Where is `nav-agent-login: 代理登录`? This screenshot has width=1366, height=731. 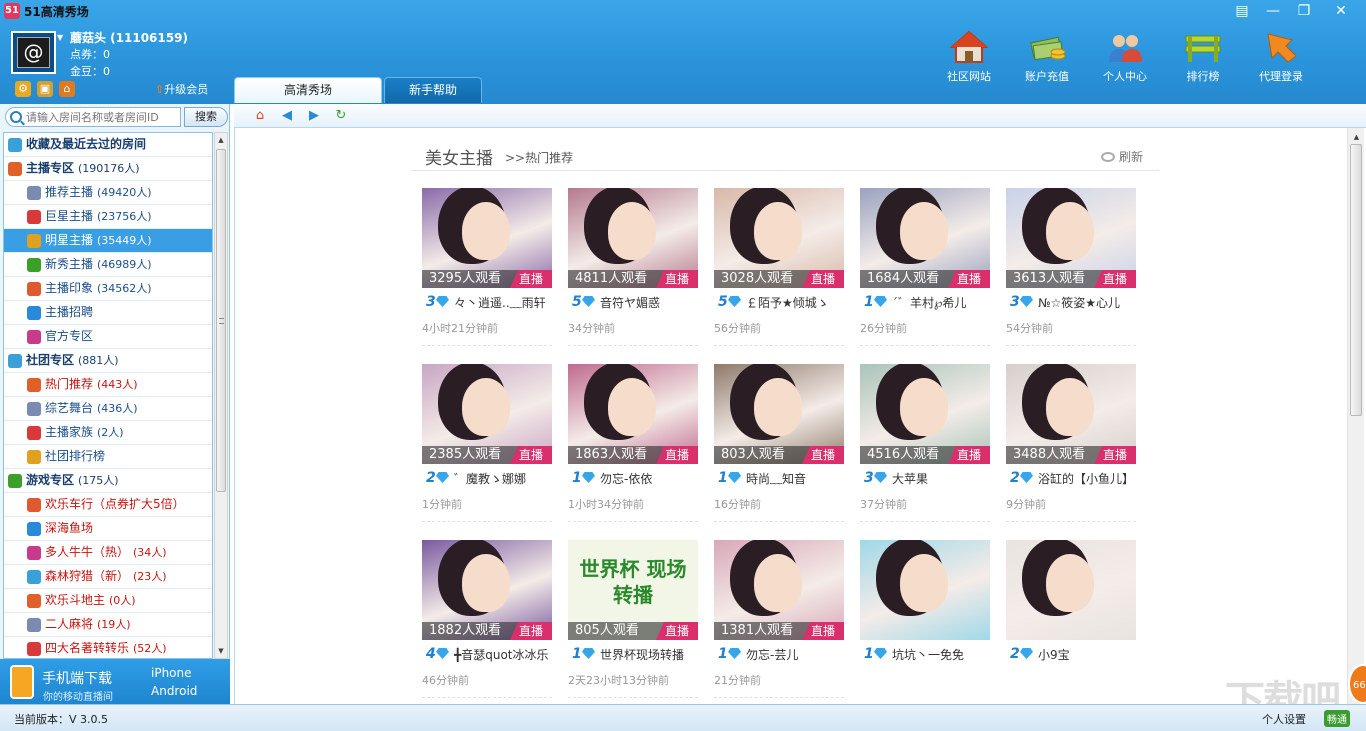
nav-agent-login: 代理登录 is located at coordinates (1281, 57).